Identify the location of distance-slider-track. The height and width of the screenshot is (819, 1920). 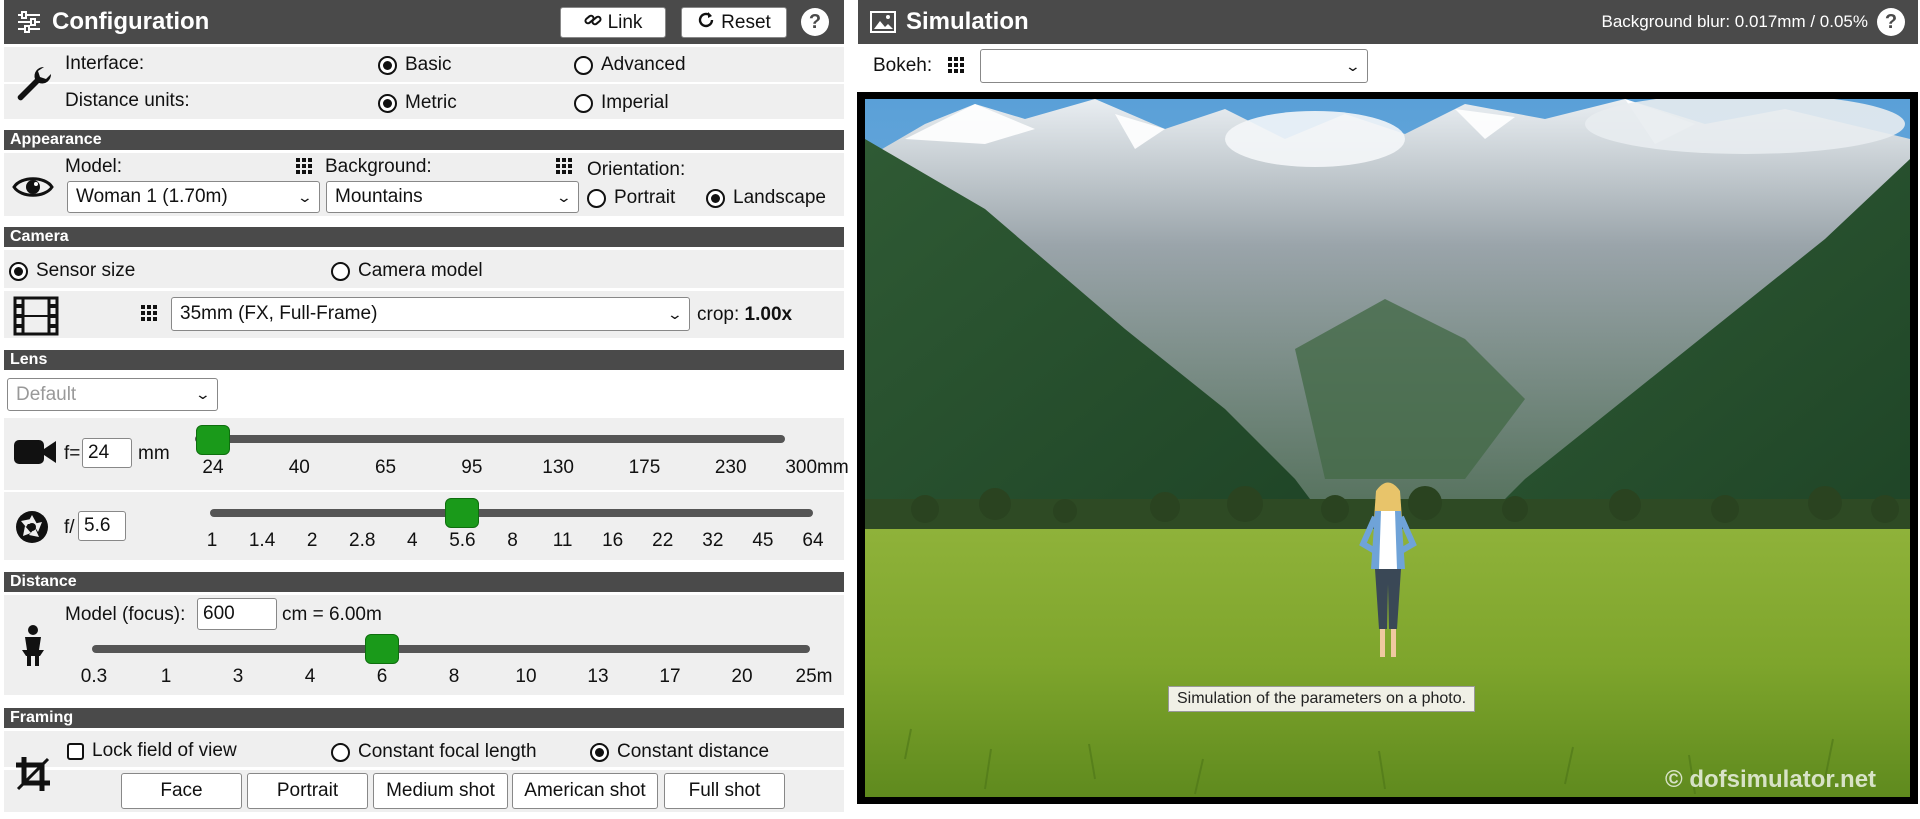
(451, 649).